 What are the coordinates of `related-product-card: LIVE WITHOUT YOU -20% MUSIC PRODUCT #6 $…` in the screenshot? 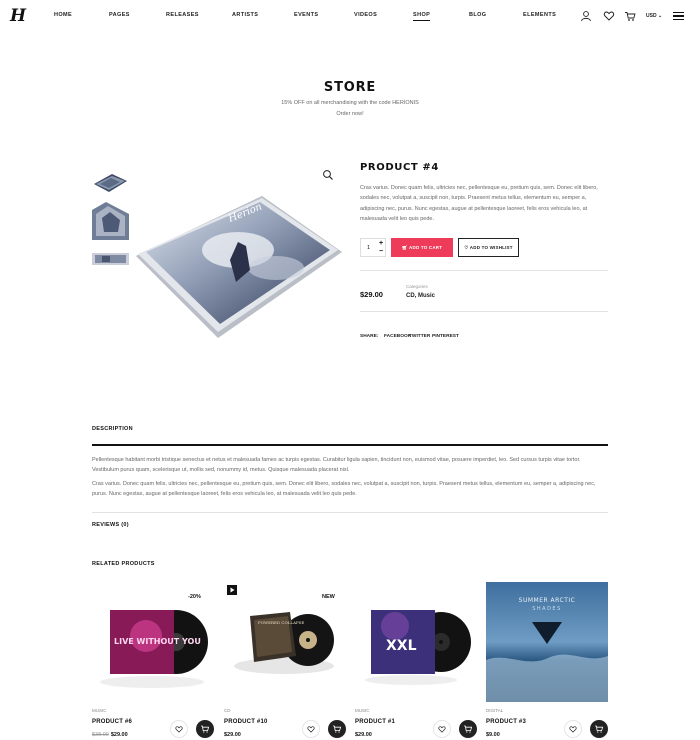 It's located at (153, 661).